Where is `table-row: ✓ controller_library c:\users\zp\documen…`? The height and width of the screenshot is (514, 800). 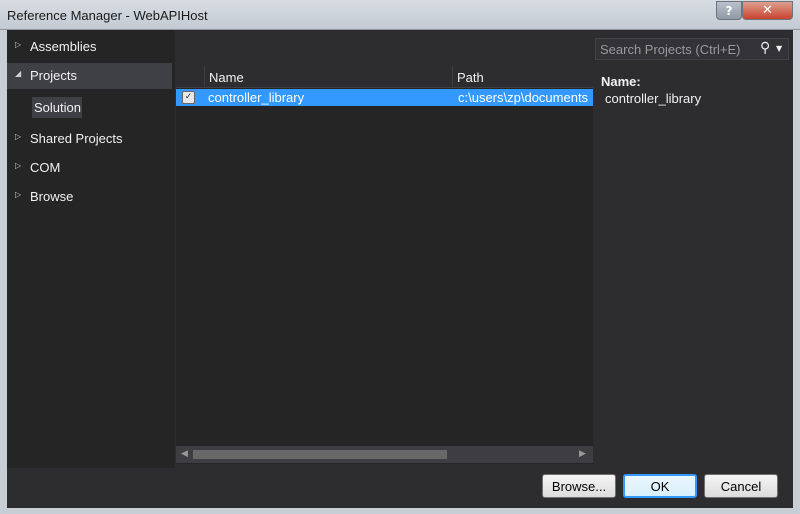 table-row: ✓ controller_library c:\users\zp\documen… is located at coordinates (384, 97).